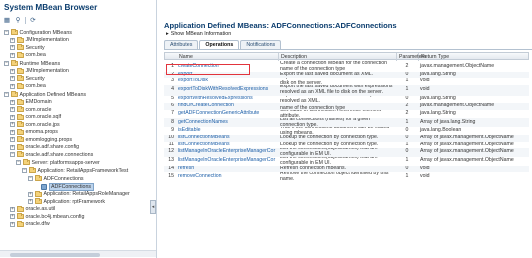  Describe the element at coordinates (56, 178) in the screenshot. I see `tree-node: − ADFConnections` at that location.